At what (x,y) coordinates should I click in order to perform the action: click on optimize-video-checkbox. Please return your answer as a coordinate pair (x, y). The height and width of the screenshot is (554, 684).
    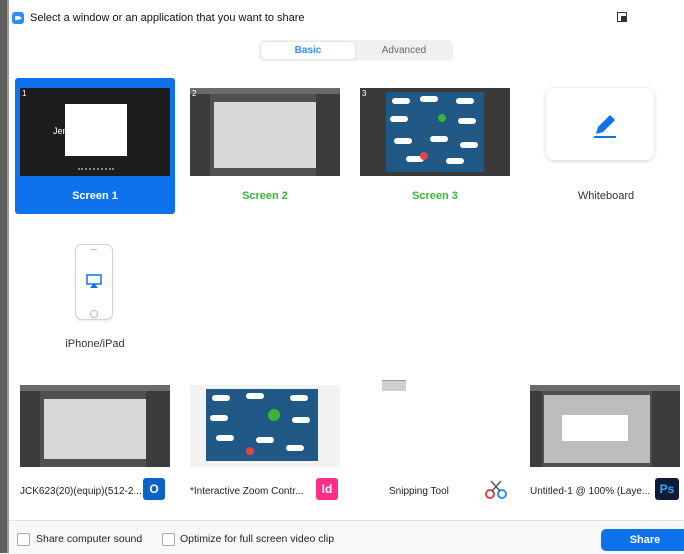
    Looking at the image, I should click on (168, 539).